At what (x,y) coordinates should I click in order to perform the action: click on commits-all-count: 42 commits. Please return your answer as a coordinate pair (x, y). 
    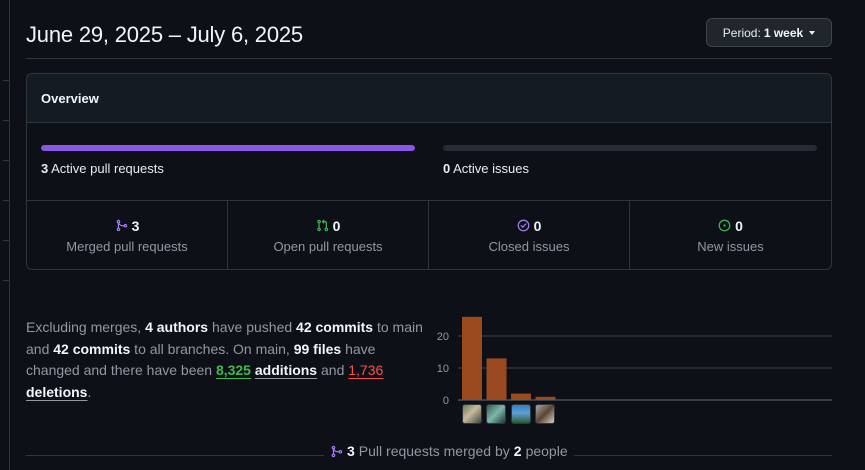
    Looking at the image, I should click on (92, 348).